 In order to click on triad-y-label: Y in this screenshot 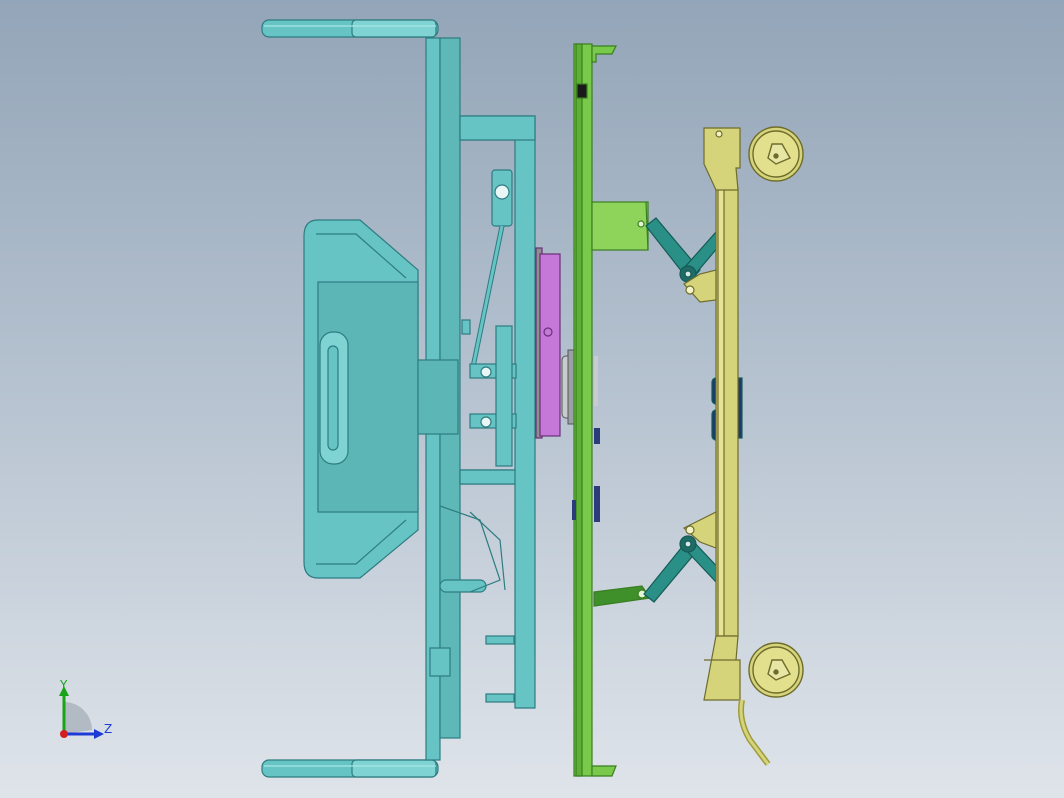, I will do `click(64, 685)`.